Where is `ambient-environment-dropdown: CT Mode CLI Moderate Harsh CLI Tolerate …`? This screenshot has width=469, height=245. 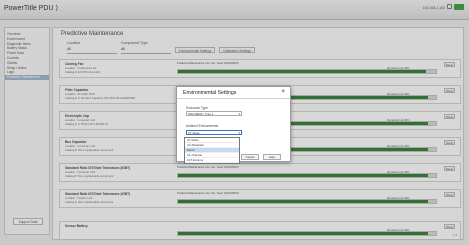
ambient-environment-dropdown: CT Mode CLI Moderate Harsh CLI Tolerate … is located at coordinates (212, 150).